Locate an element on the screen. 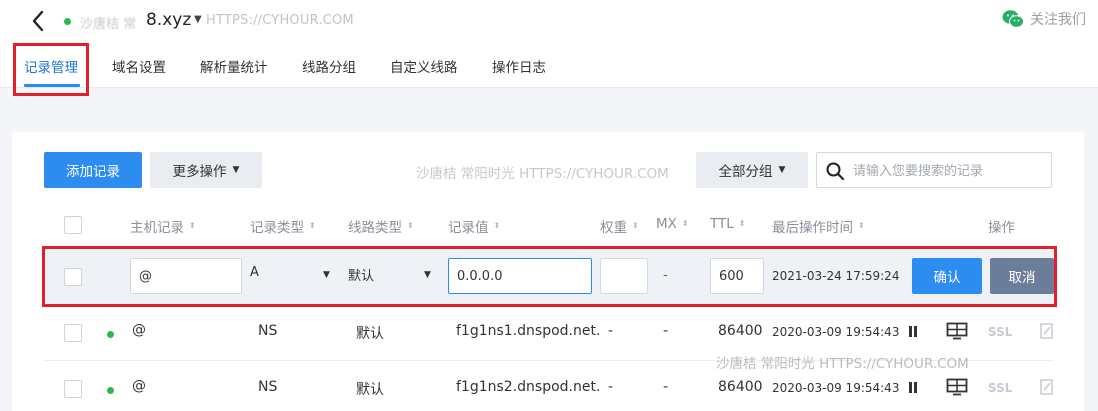  column-header-type: 记录类型 ⬍ is located at coordinates (283, 226).